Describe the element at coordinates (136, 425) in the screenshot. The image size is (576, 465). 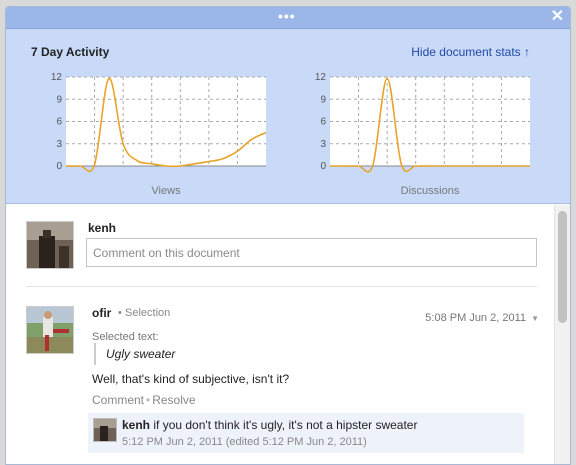
I see `reply-author: kenh` at that location.